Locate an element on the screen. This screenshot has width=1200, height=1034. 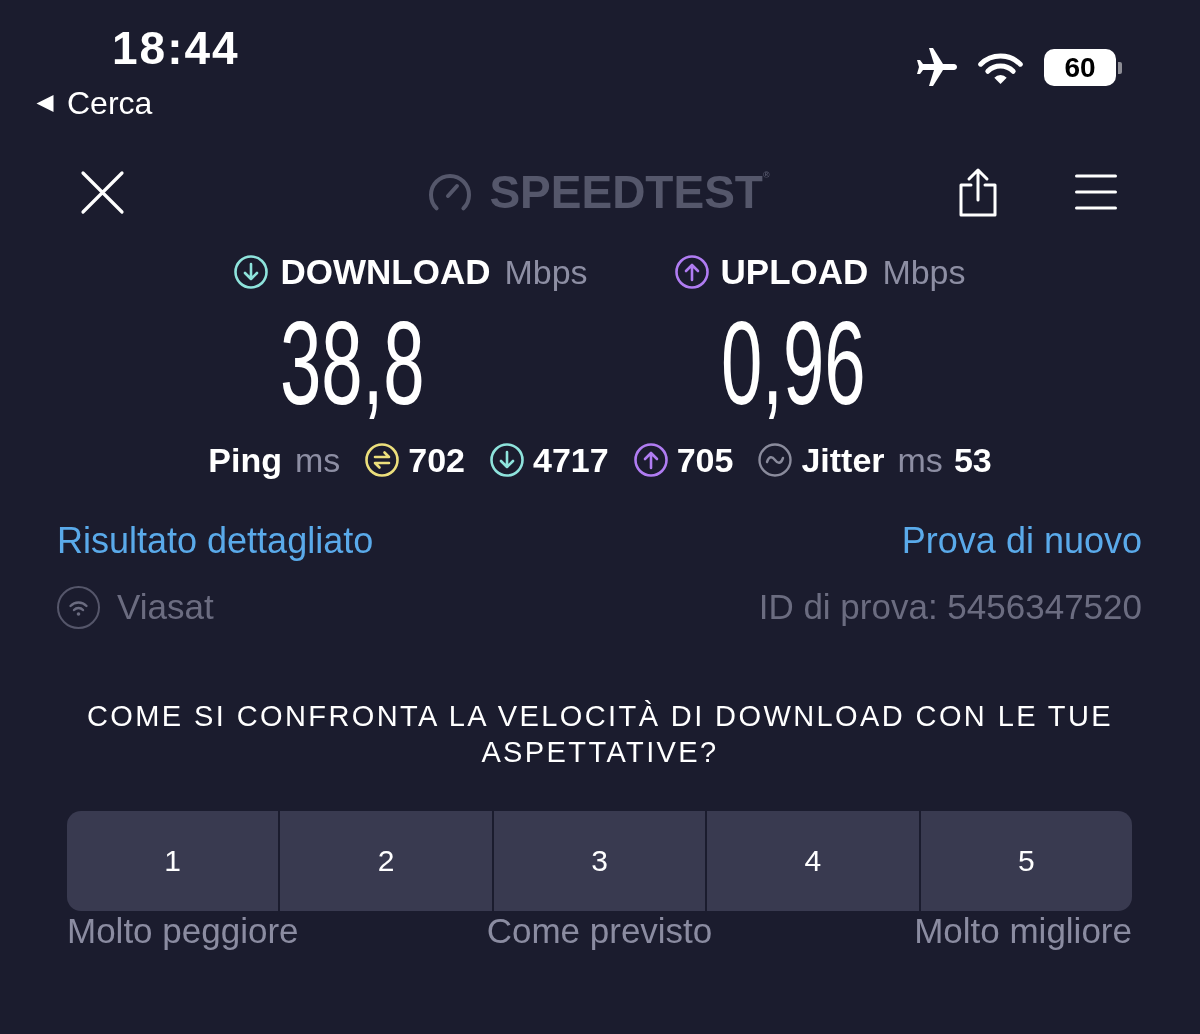
back-link: Cerca is located at coordinates (94, 103).